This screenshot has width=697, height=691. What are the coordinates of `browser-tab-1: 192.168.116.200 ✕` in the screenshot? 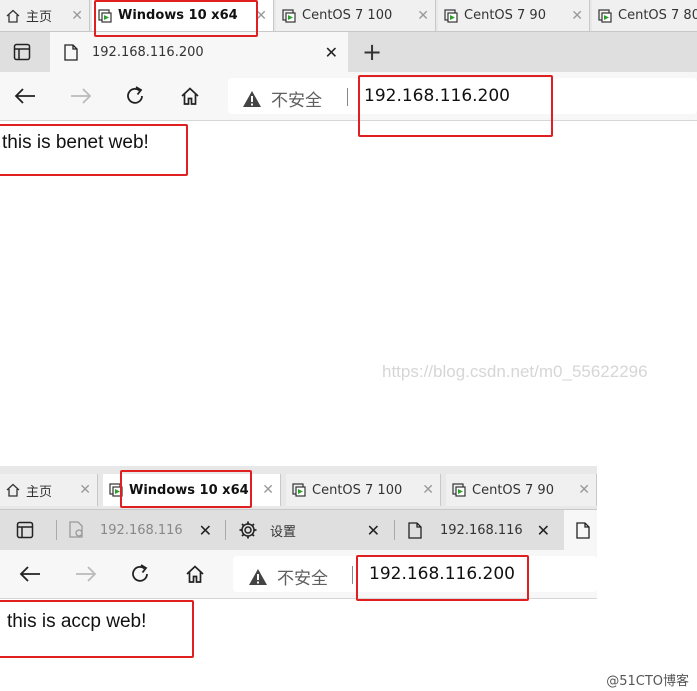 It's located at (142, 530).